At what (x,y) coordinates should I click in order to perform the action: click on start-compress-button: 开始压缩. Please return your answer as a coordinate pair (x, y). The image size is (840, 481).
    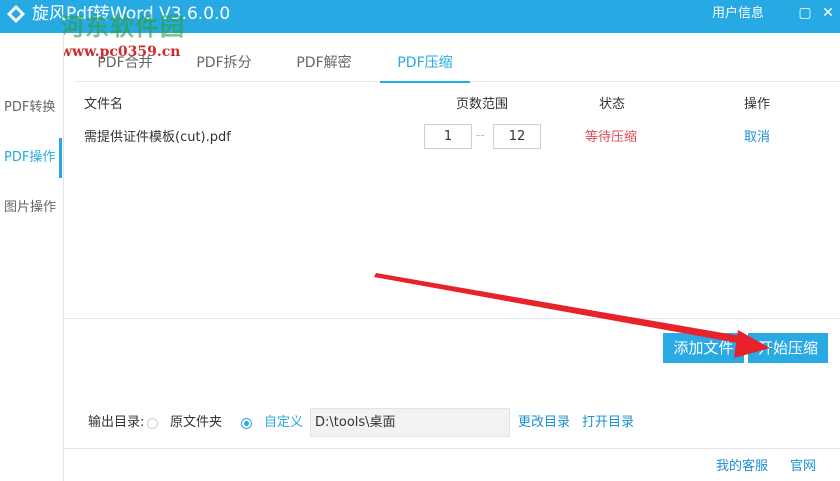
    Looking at the image, I should click on (788, 348).